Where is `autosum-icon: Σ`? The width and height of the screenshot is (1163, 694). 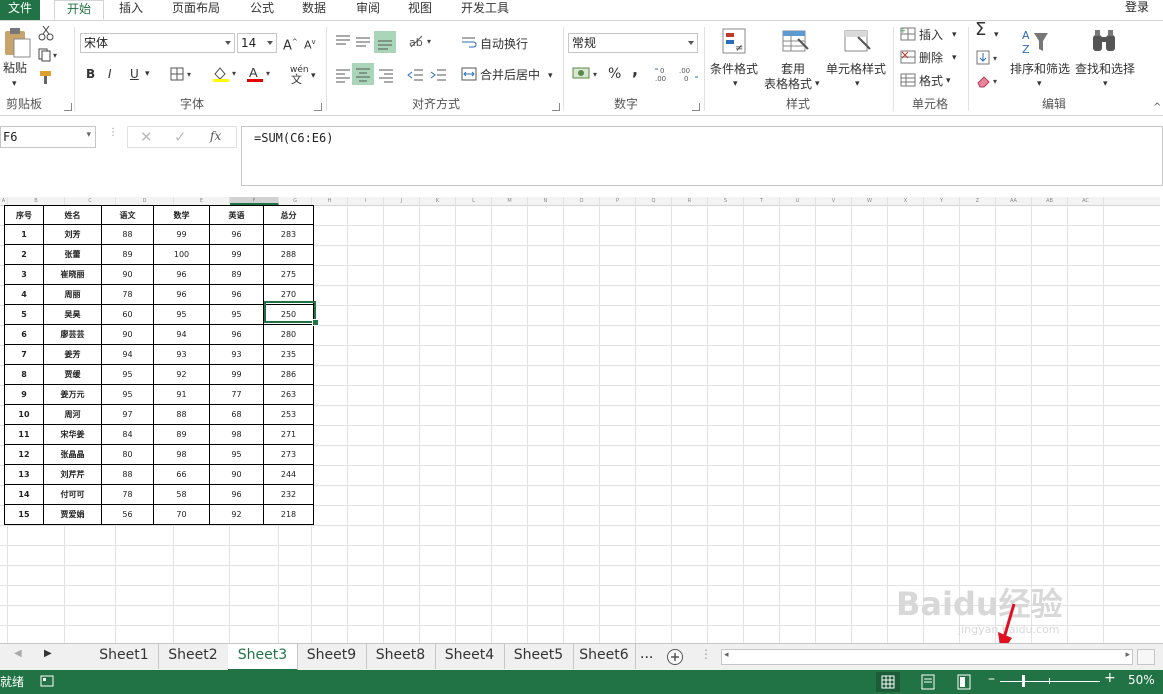
autosum-icon: Σ is located at coordinates (980, 30).